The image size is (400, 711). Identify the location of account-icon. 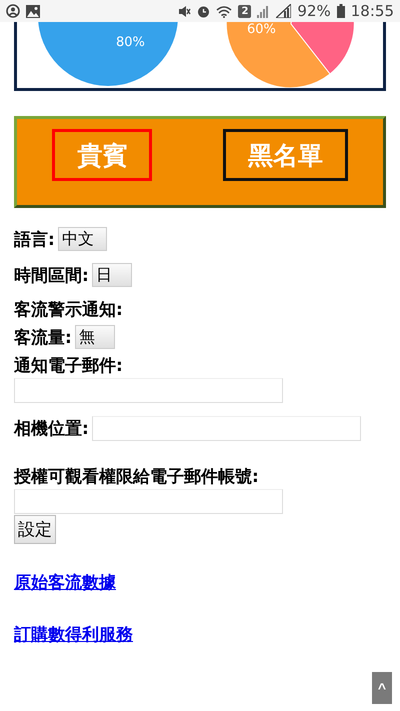
(13, 11).